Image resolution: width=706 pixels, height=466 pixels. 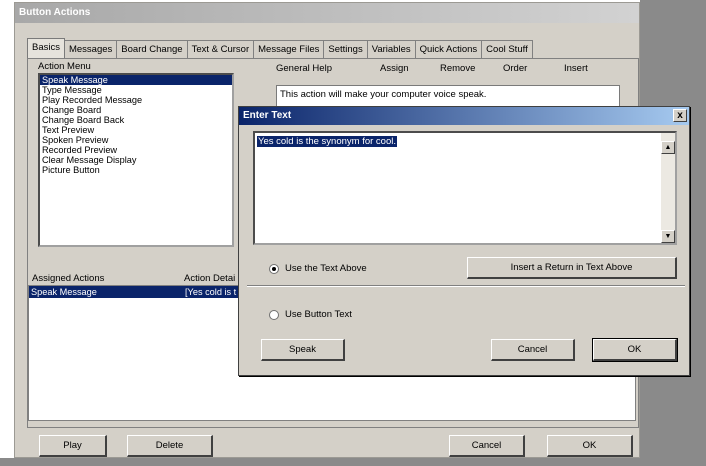 I want to click on tab-quick-actions: Quick Actions, so click(x=448, y=49).